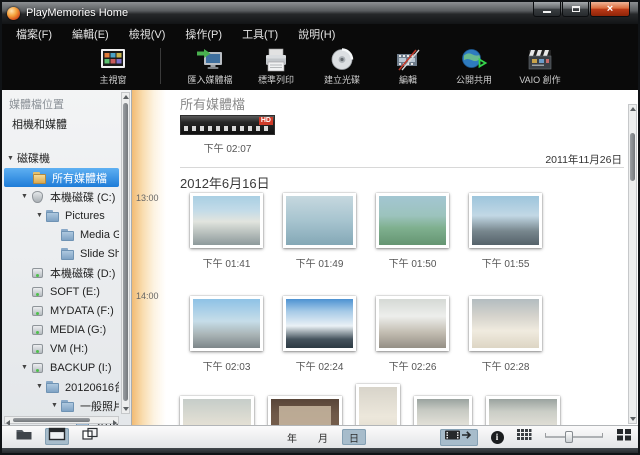  I want to click on tree-item: VM (H:), so click(60, 348).